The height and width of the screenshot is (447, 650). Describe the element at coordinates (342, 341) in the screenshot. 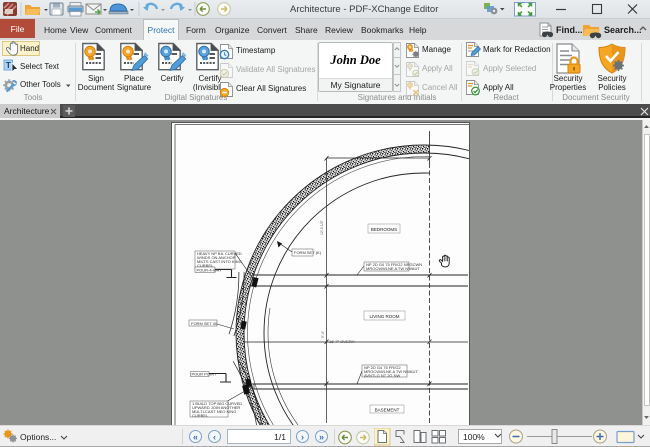

I see `svg-text: 16'-7" OVERH` at that location.